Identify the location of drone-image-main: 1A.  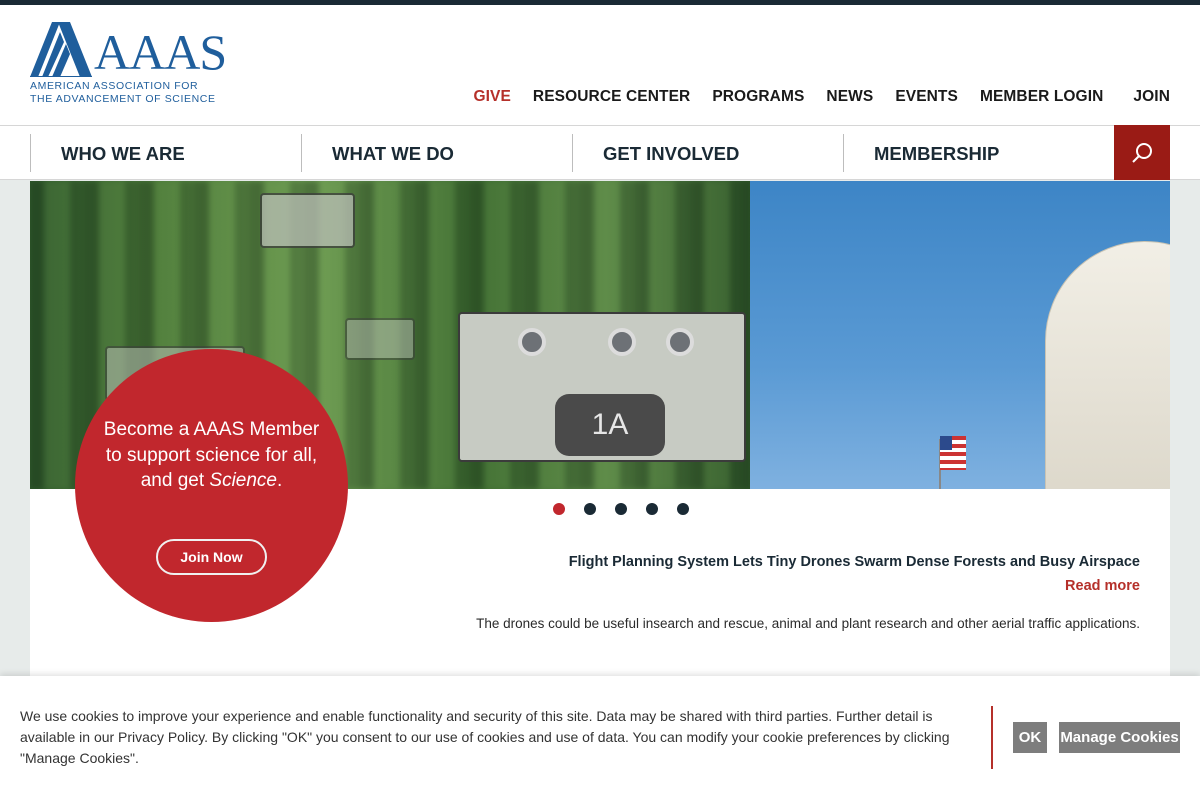
(602, 387).